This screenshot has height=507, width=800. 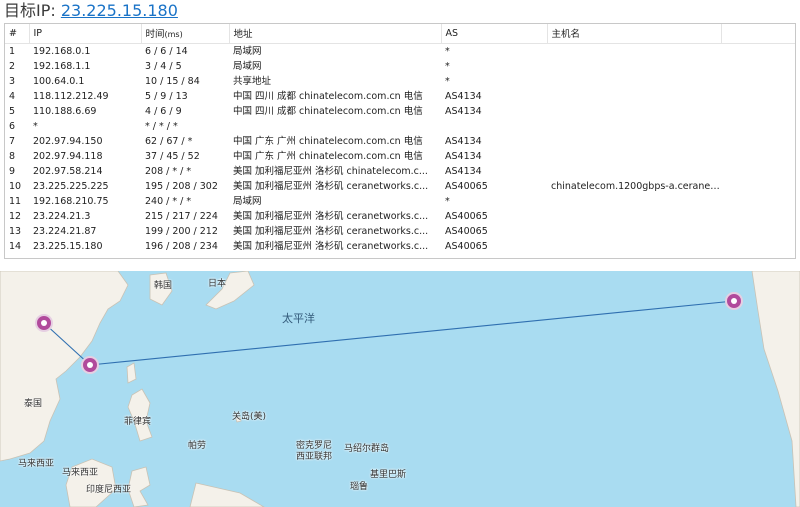 What do you see at coordinates (109, 490) in the screenshot?
I see `country-label-indonesia: 印度尼西亚` at bounding box center [109, 490].